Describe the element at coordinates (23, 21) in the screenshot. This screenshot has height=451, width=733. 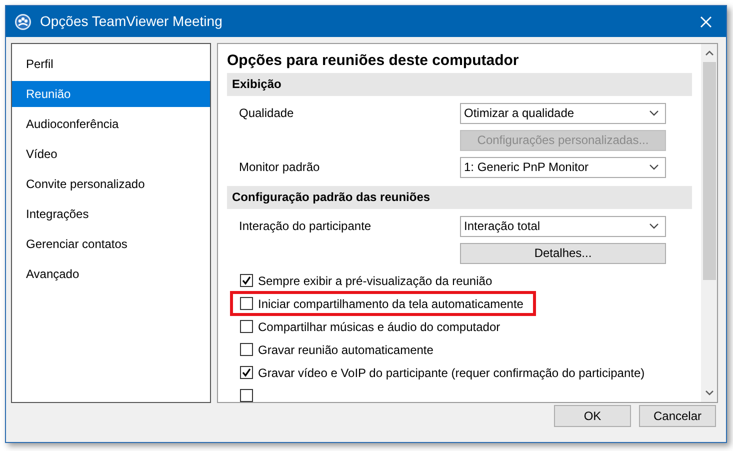
I see `app-logo-icon` at that location.